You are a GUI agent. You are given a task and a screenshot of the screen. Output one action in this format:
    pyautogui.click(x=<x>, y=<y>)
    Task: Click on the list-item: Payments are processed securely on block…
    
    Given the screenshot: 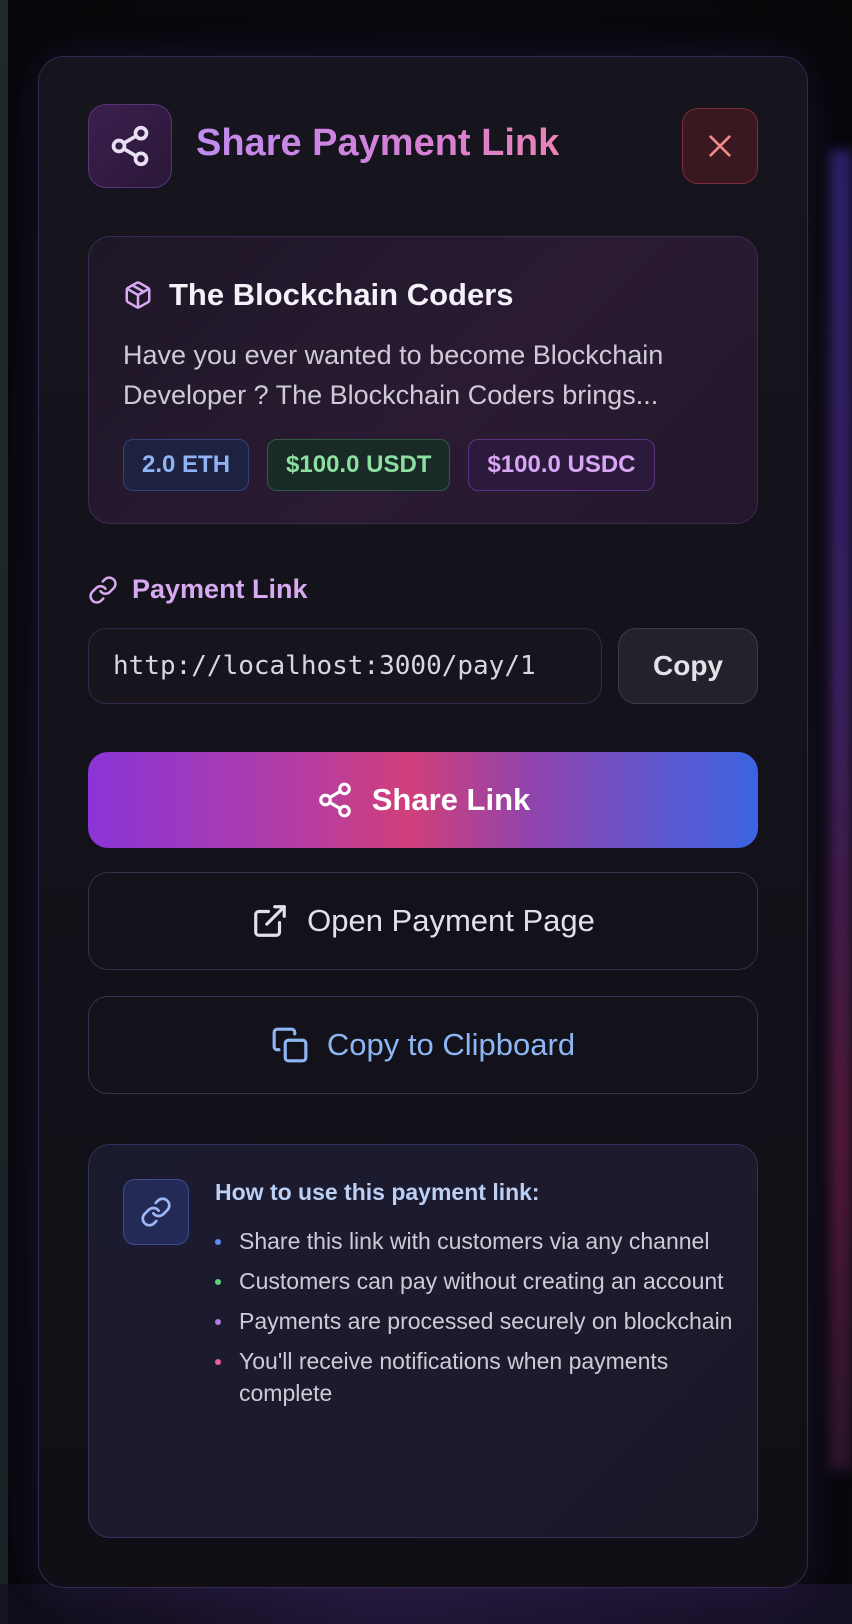 What is the action you would take?
    pyautogui.click(x=475, y=1321)
    